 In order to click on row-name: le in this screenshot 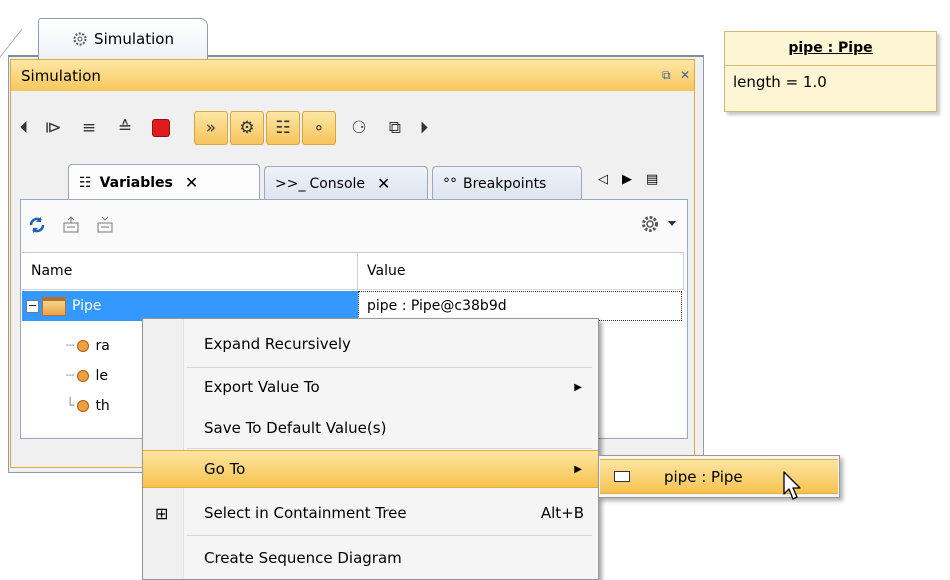, I will do `click(101, 376)`.